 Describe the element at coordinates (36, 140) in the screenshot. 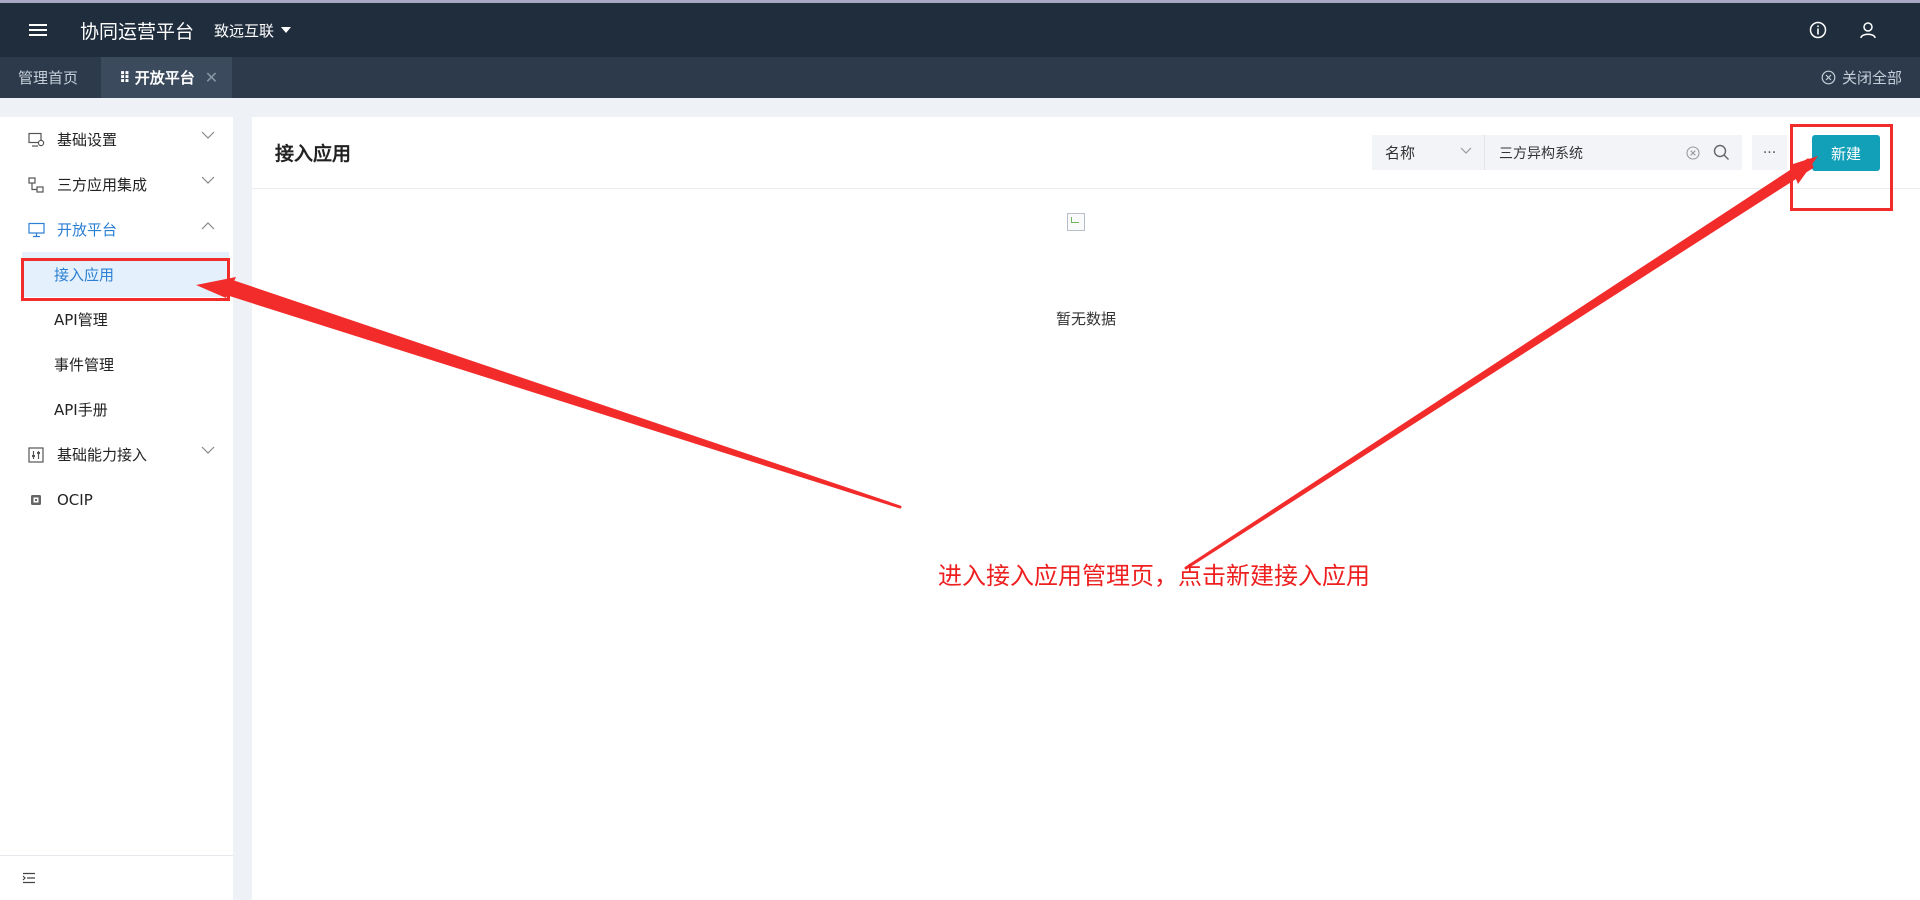

I see `settings-monitor-icon` at that location.